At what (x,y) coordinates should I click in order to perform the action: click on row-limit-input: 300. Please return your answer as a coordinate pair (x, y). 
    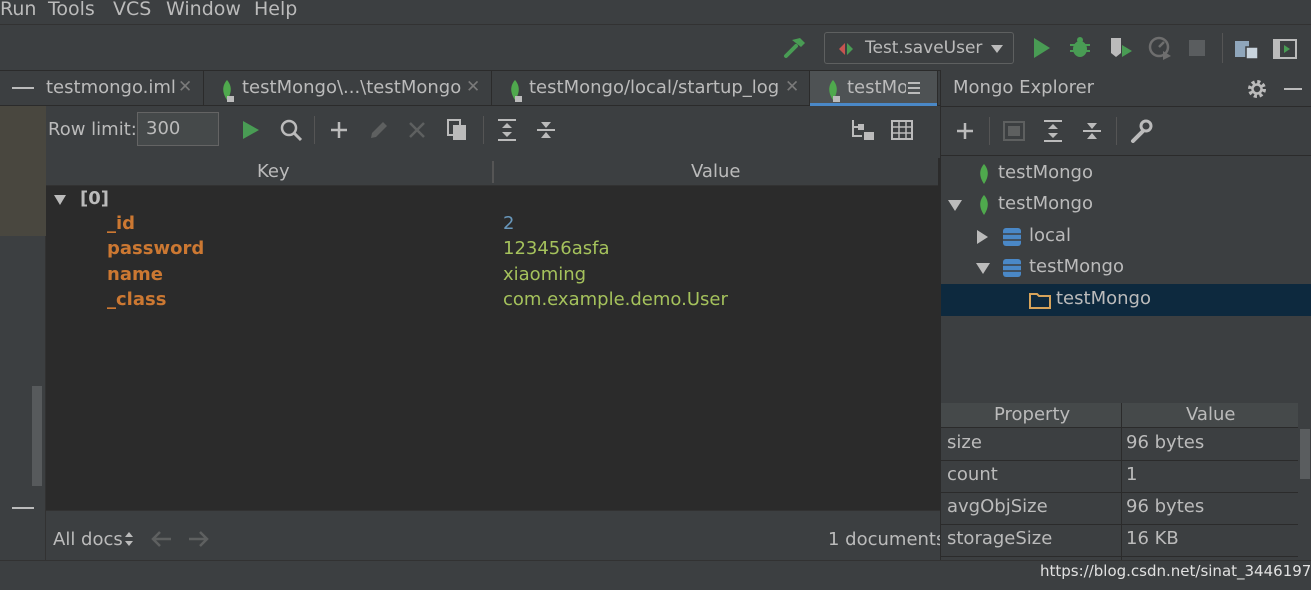
    Looking at the image, I should click on (178, 129).